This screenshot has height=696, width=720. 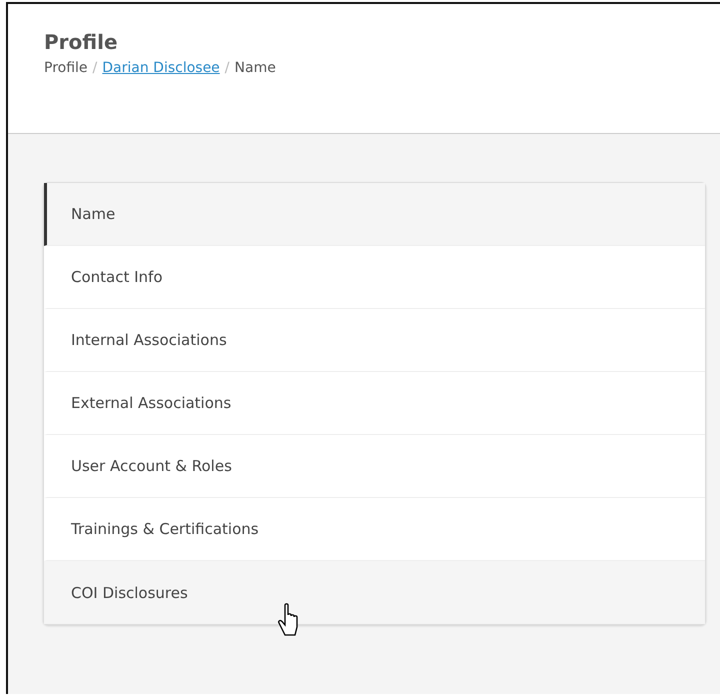 What do you see at coordinates (255, 68) in the screenshot?
I see `breadcrumb-item: Name` at bounding box center [255, 68].